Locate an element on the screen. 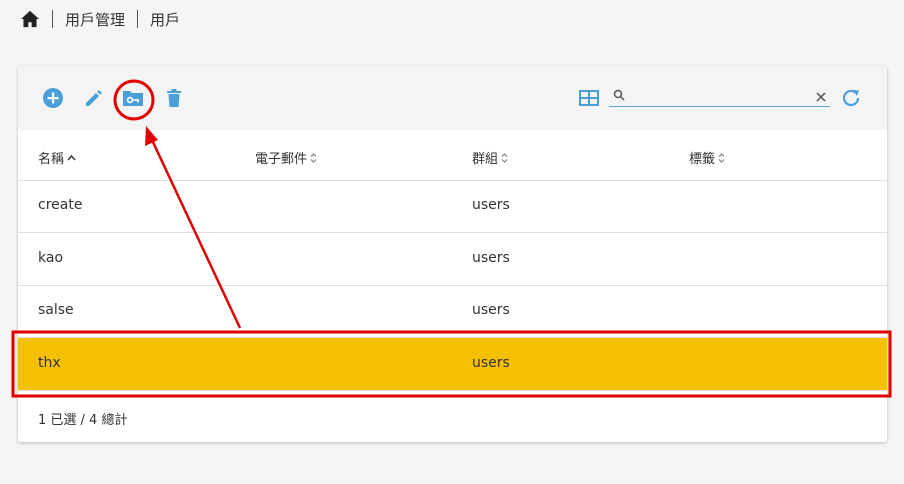 Image resolution: width=904 pixels, height=484 pixels. column-header-label: 群組 is located at coordinates (485, 159).